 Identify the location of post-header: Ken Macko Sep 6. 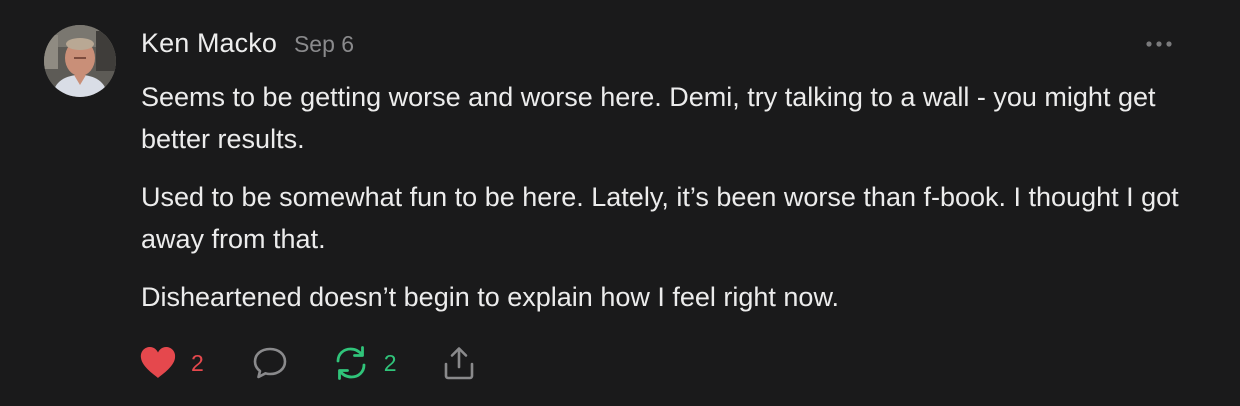
(247, 43).